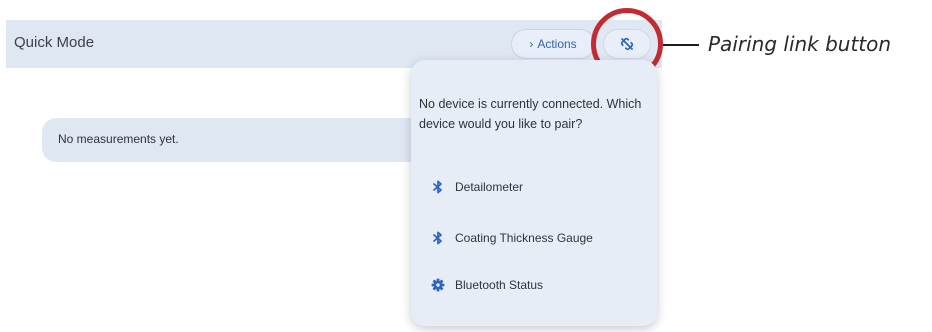  Describe the element at coordinates (438, 285) in the screenshot. I see `gear-icon` at that location.